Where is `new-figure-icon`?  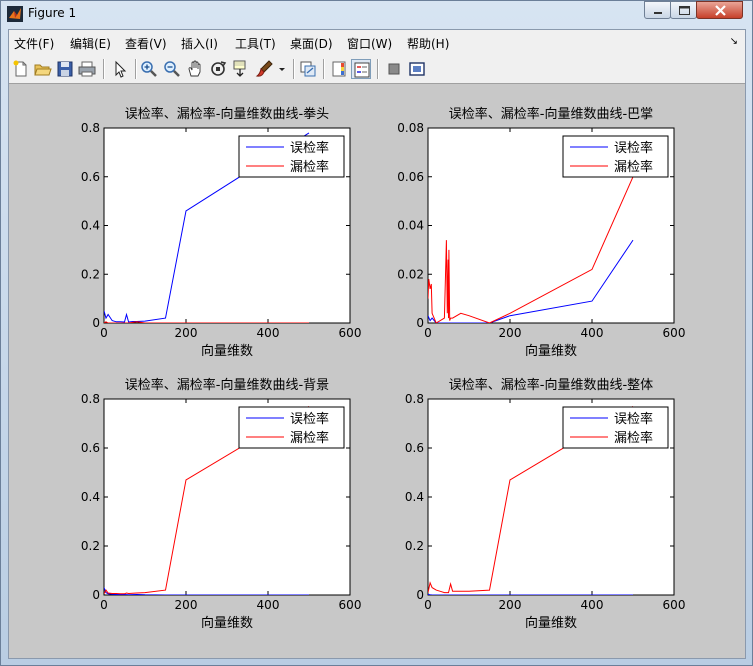 new-figure-icon is located at coordinates (21, 69).